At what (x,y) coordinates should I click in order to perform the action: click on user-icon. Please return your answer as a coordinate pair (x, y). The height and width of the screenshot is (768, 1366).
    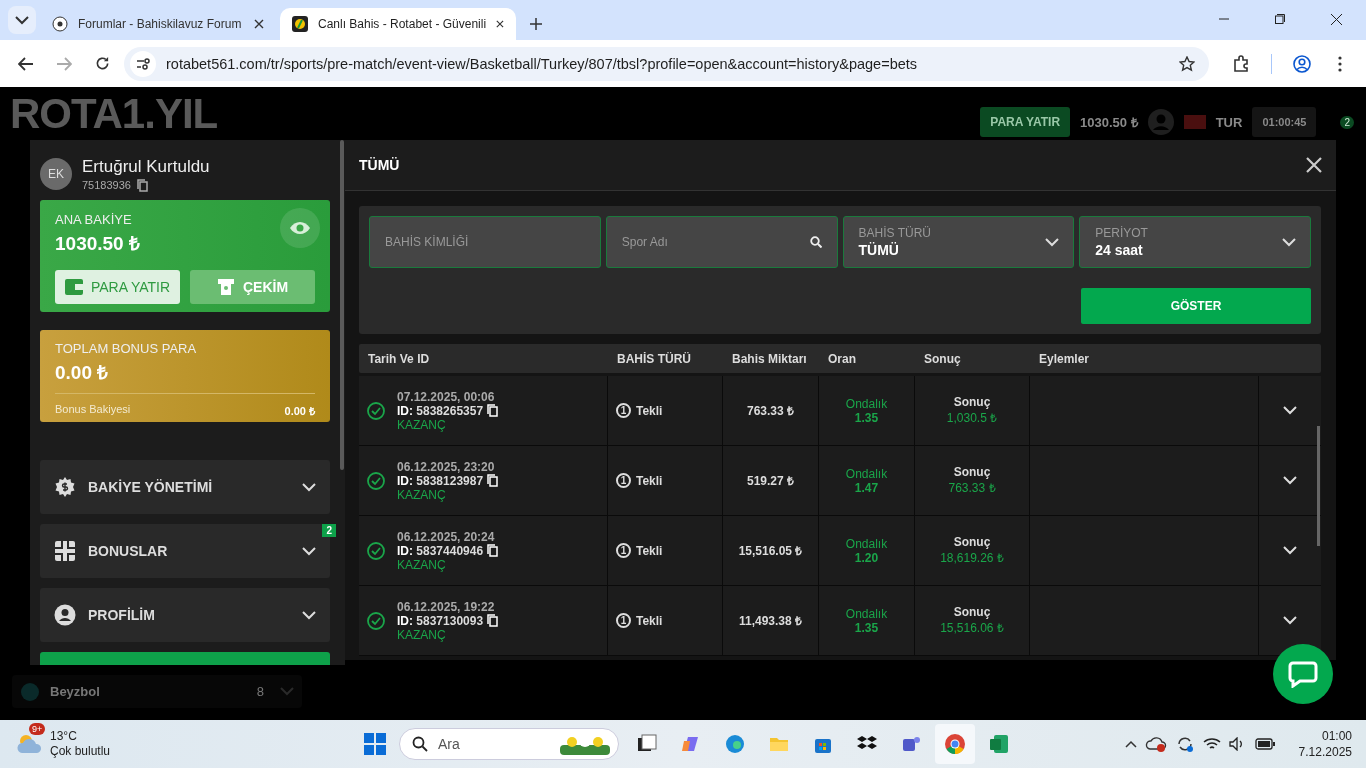
    Looking at the image, I should click on (65, 615).